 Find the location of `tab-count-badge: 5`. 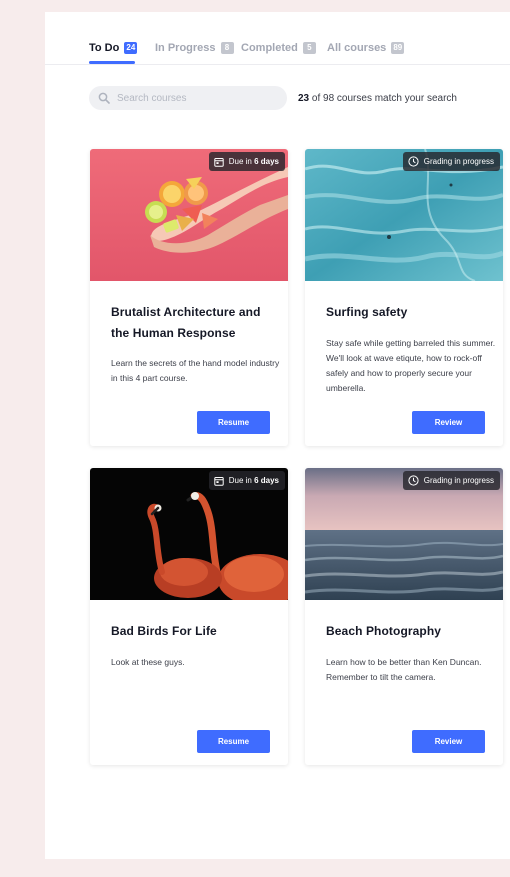

tab-count-badge: 5 is located at coordinates (309, 48).